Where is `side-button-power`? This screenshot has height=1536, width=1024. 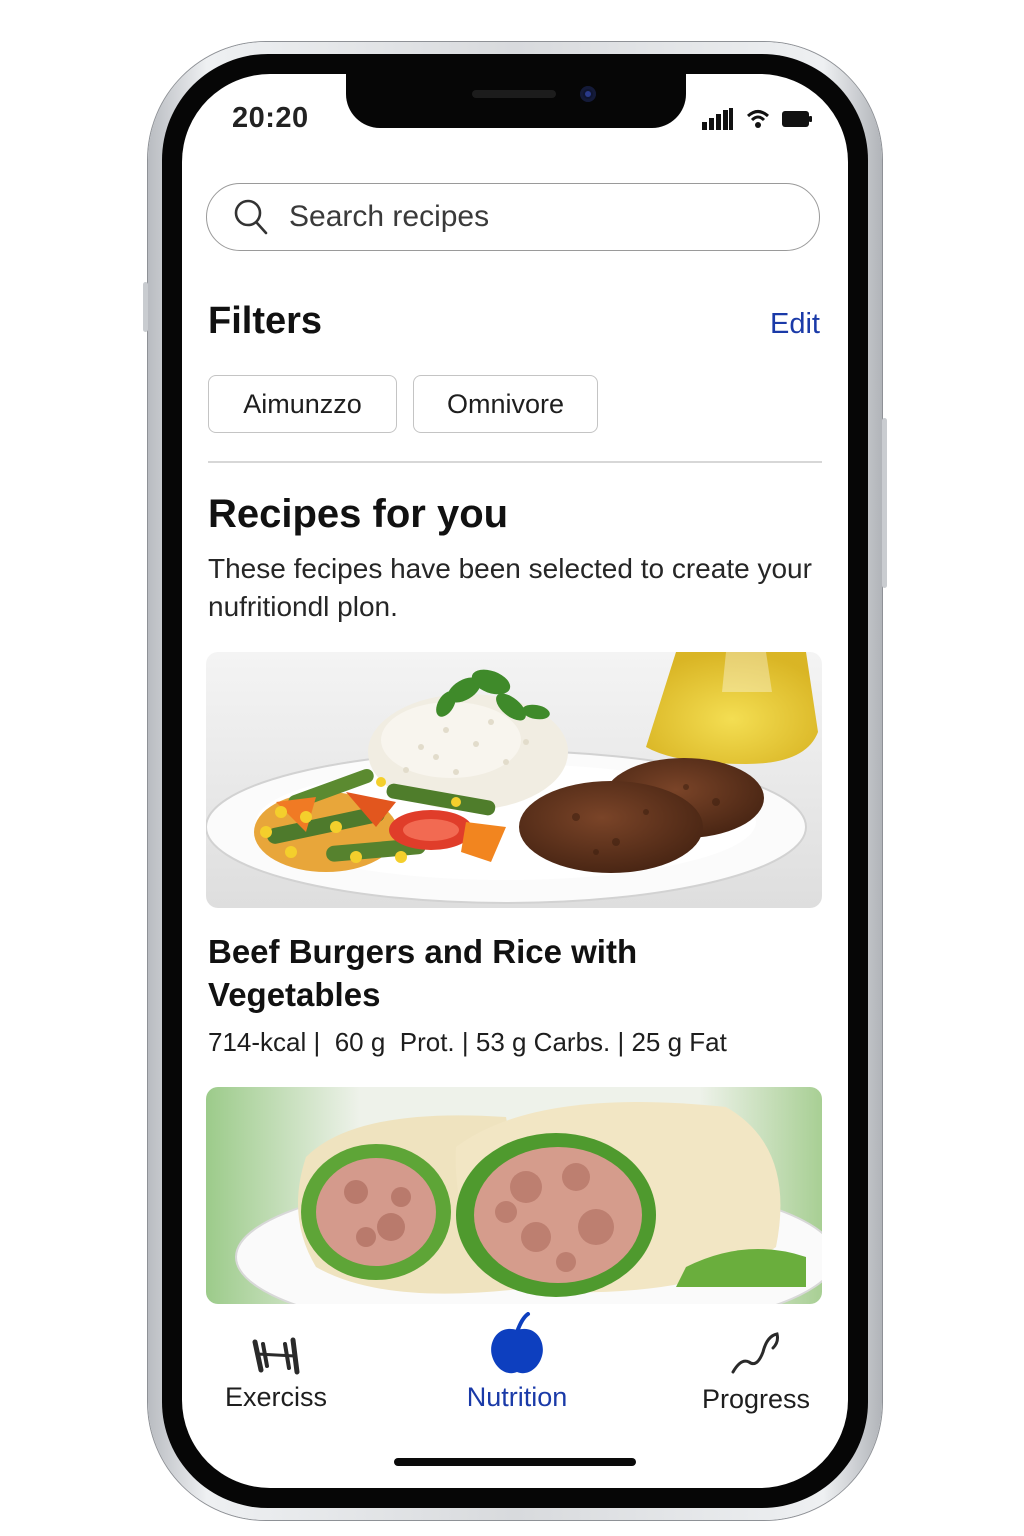
side-button-power is located at coordinates (884, 503).